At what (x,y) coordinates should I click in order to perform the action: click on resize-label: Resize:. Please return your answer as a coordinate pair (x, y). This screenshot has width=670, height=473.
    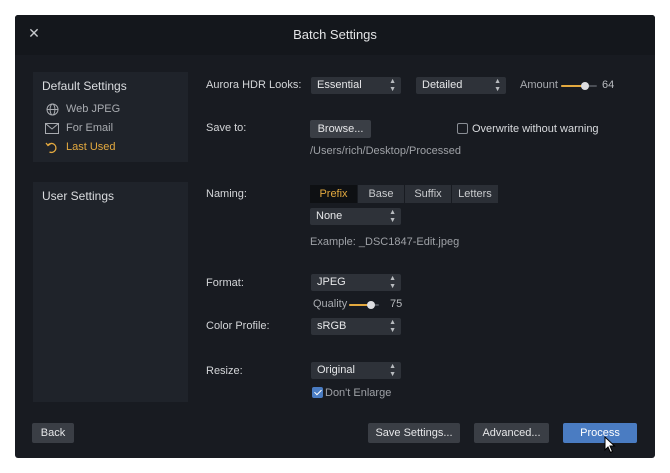
    Looking at the image, I should click on (224, 371).